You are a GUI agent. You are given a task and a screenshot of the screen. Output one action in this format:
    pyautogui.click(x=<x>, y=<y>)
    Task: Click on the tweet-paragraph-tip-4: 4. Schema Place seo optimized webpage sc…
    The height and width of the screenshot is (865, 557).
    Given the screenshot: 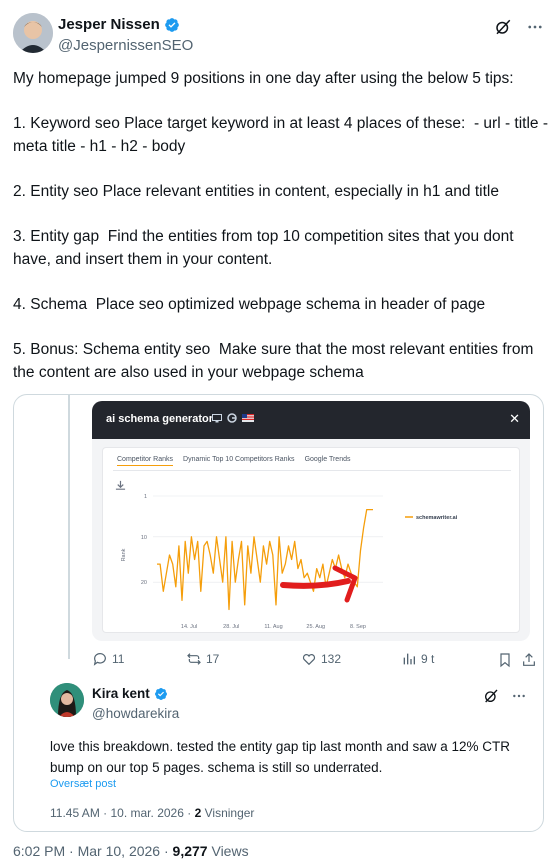 What is the action you would take?
    pyautogui.click(x=249, y=304)
    